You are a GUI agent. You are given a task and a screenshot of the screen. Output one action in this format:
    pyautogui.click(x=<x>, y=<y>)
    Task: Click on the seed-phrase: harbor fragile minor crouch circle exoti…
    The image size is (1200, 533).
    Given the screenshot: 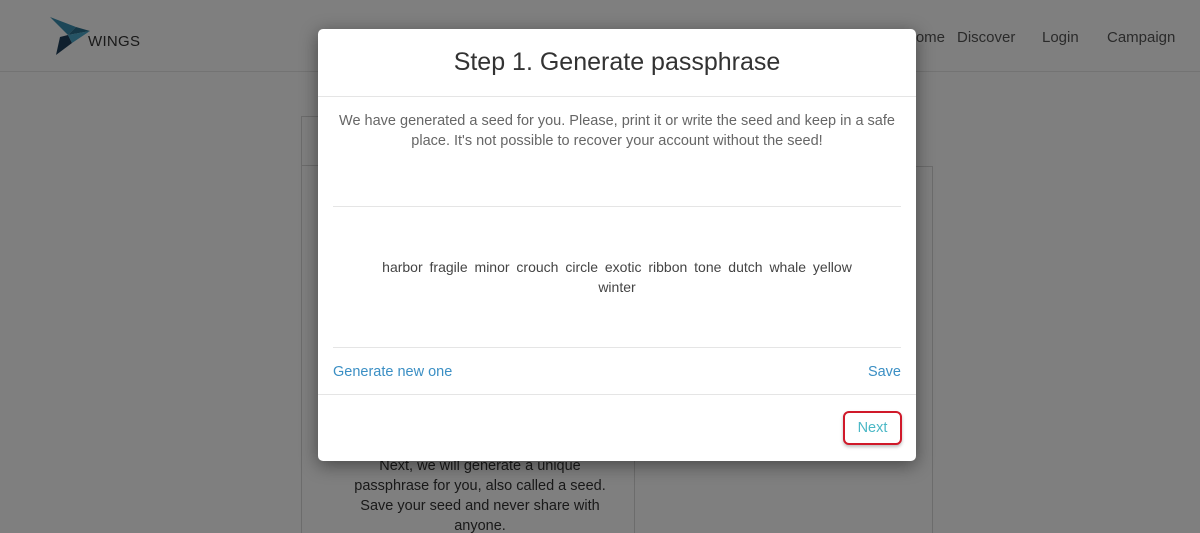 What is the action you would take?
    pyautogui.click(x=617, y=277)
    